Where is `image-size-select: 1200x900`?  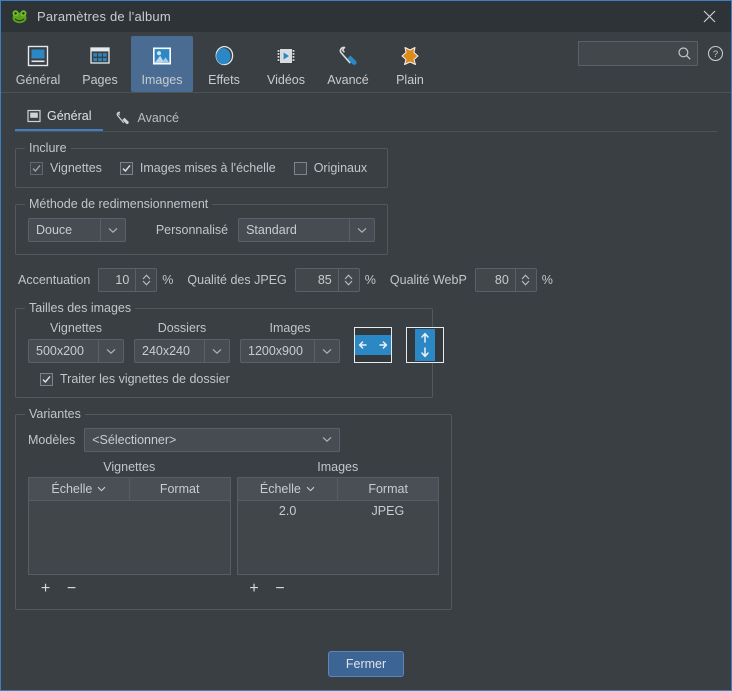
image-size-select: 1200x900 is located at coordinates (290, 351).